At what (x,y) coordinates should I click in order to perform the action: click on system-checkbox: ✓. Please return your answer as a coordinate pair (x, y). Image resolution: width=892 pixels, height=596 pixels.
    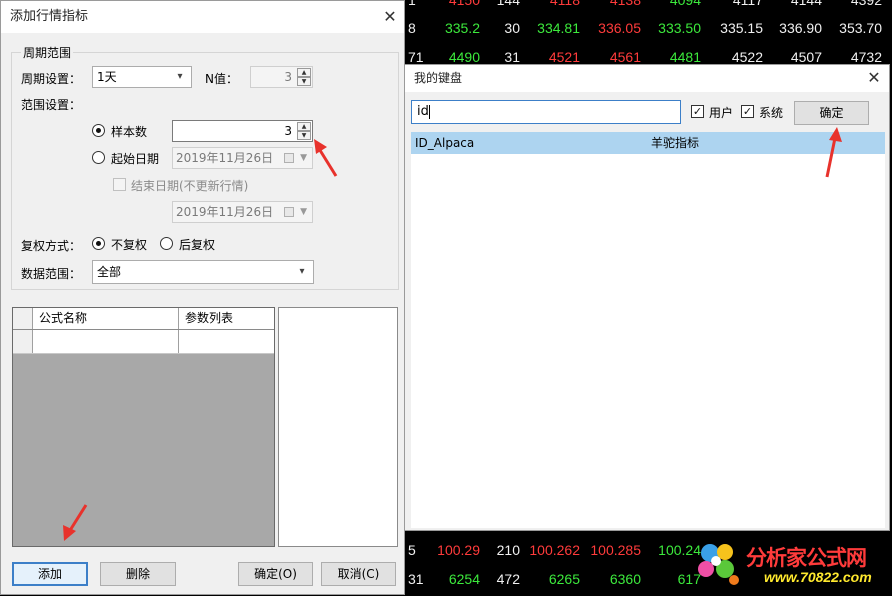
    Looking at the image, I should click on (747, 111).